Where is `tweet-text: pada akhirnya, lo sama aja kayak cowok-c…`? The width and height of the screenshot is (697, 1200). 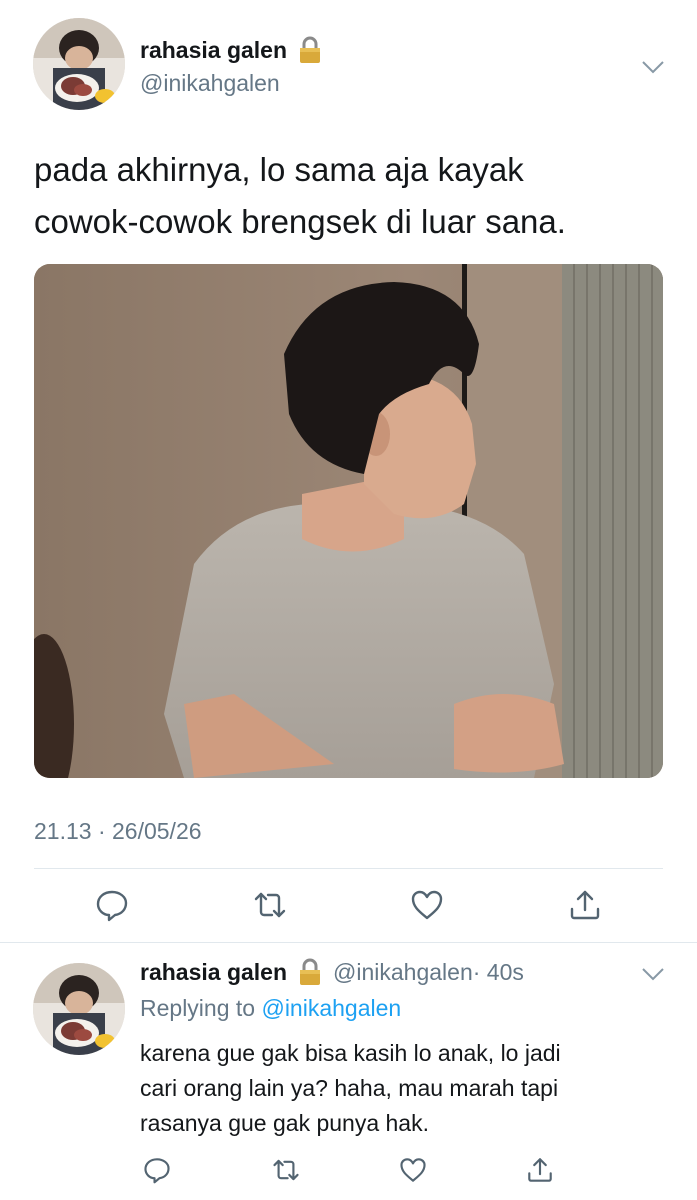 tweet-text: pada akhirnya, lo sama aja kayak cowok-c… is located at coordinates (349, 196).